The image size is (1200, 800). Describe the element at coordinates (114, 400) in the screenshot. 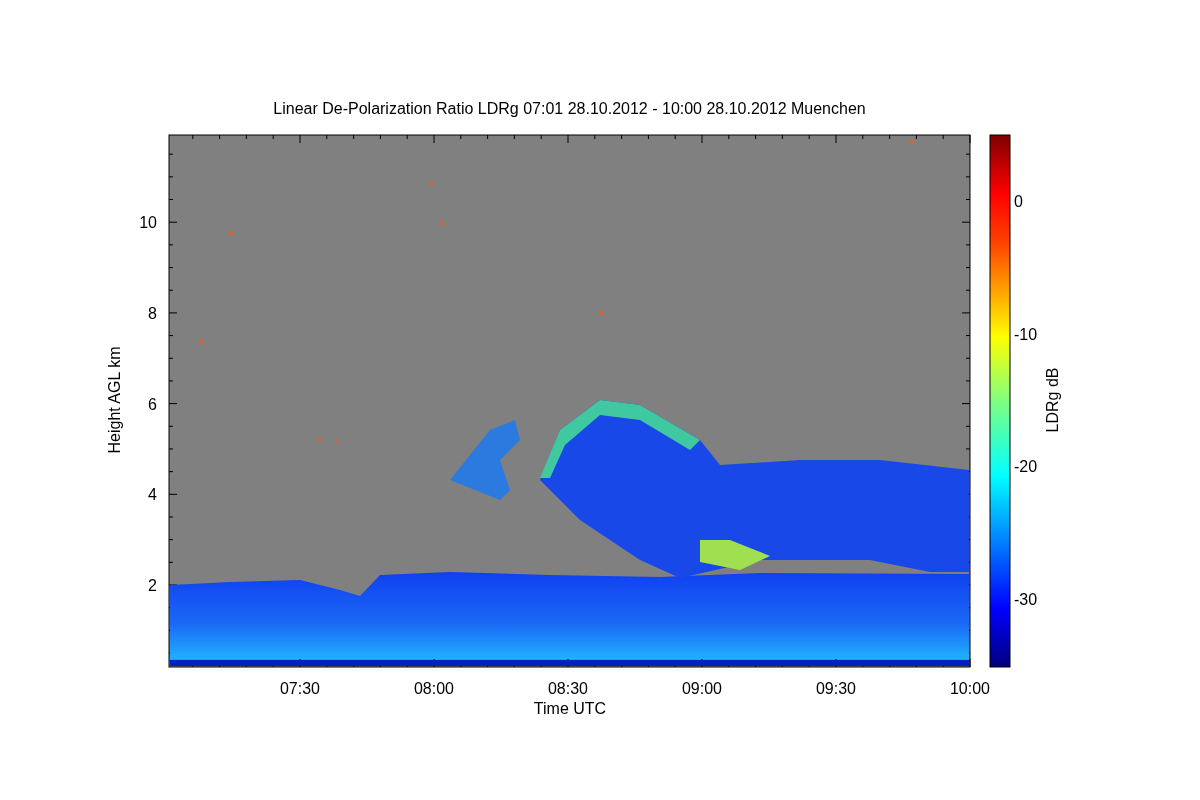

I see `y-axis-label: Height AGL km` at that location.